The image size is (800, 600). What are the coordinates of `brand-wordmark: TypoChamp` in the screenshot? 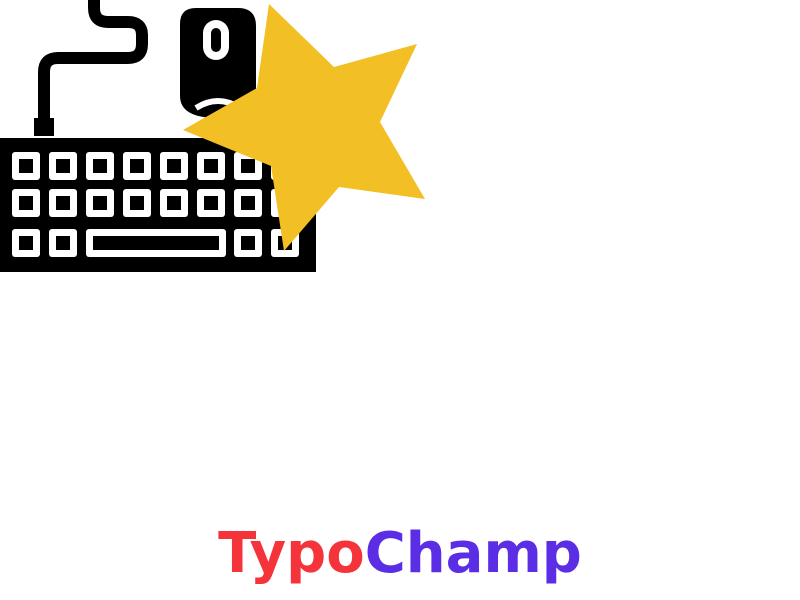 It's located at (400, 554).